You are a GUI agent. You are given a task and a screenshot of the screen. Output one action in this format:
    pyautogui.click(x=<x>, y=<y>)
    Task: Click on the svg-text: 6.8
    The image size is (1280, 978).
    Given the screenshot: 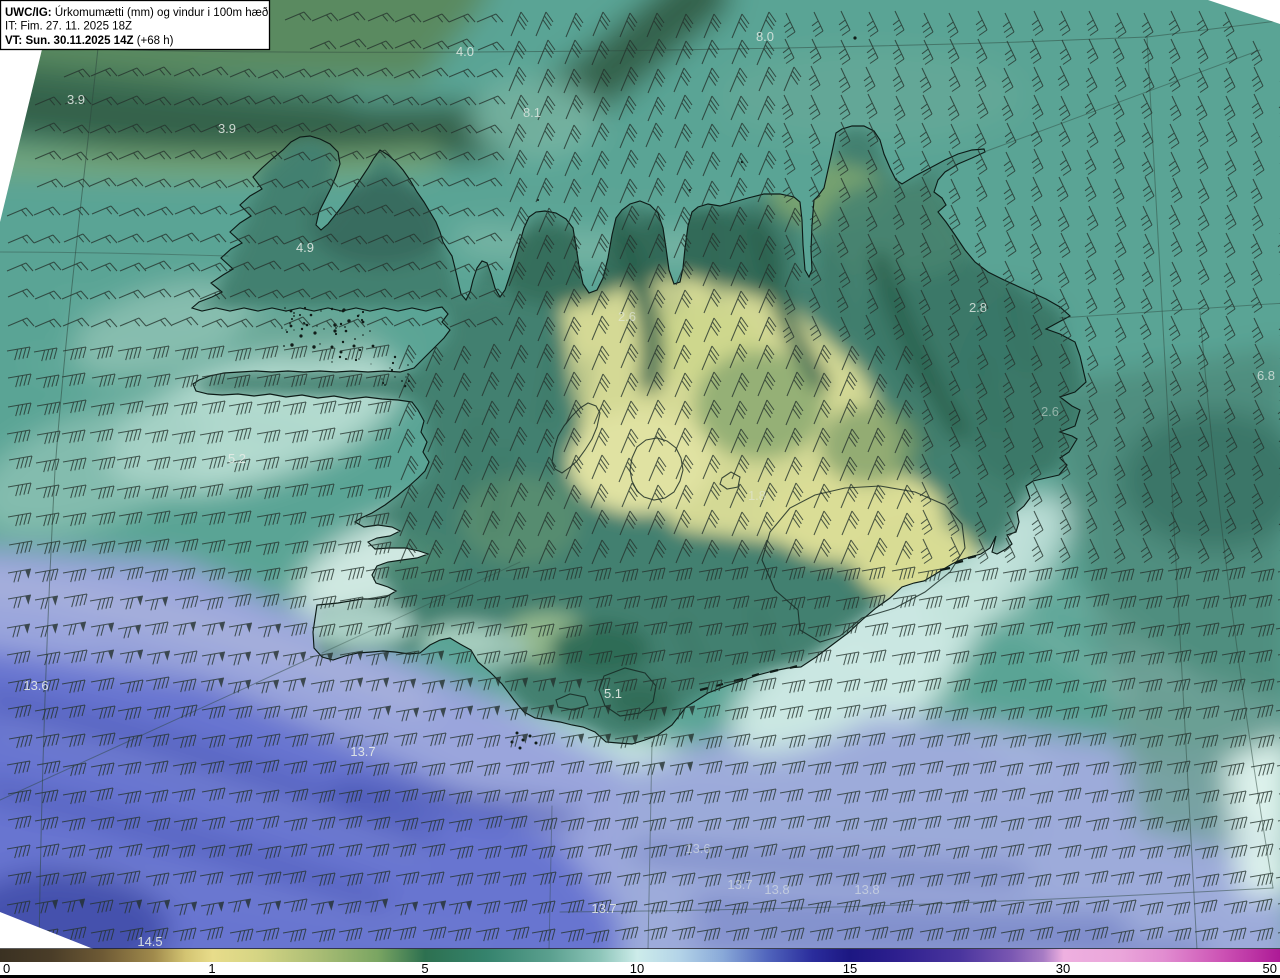 What is the action you would take?
    pyautogui.click(x=1266, y=375)
    